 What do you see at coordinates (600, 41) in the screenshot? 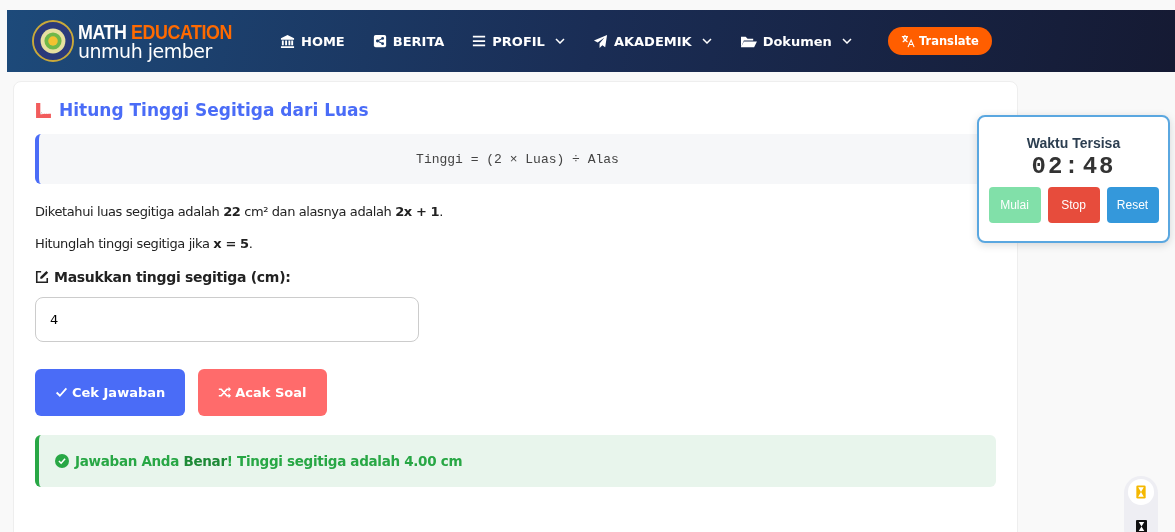
I see `paper-plane-icon` at bounding box center [600, 41].